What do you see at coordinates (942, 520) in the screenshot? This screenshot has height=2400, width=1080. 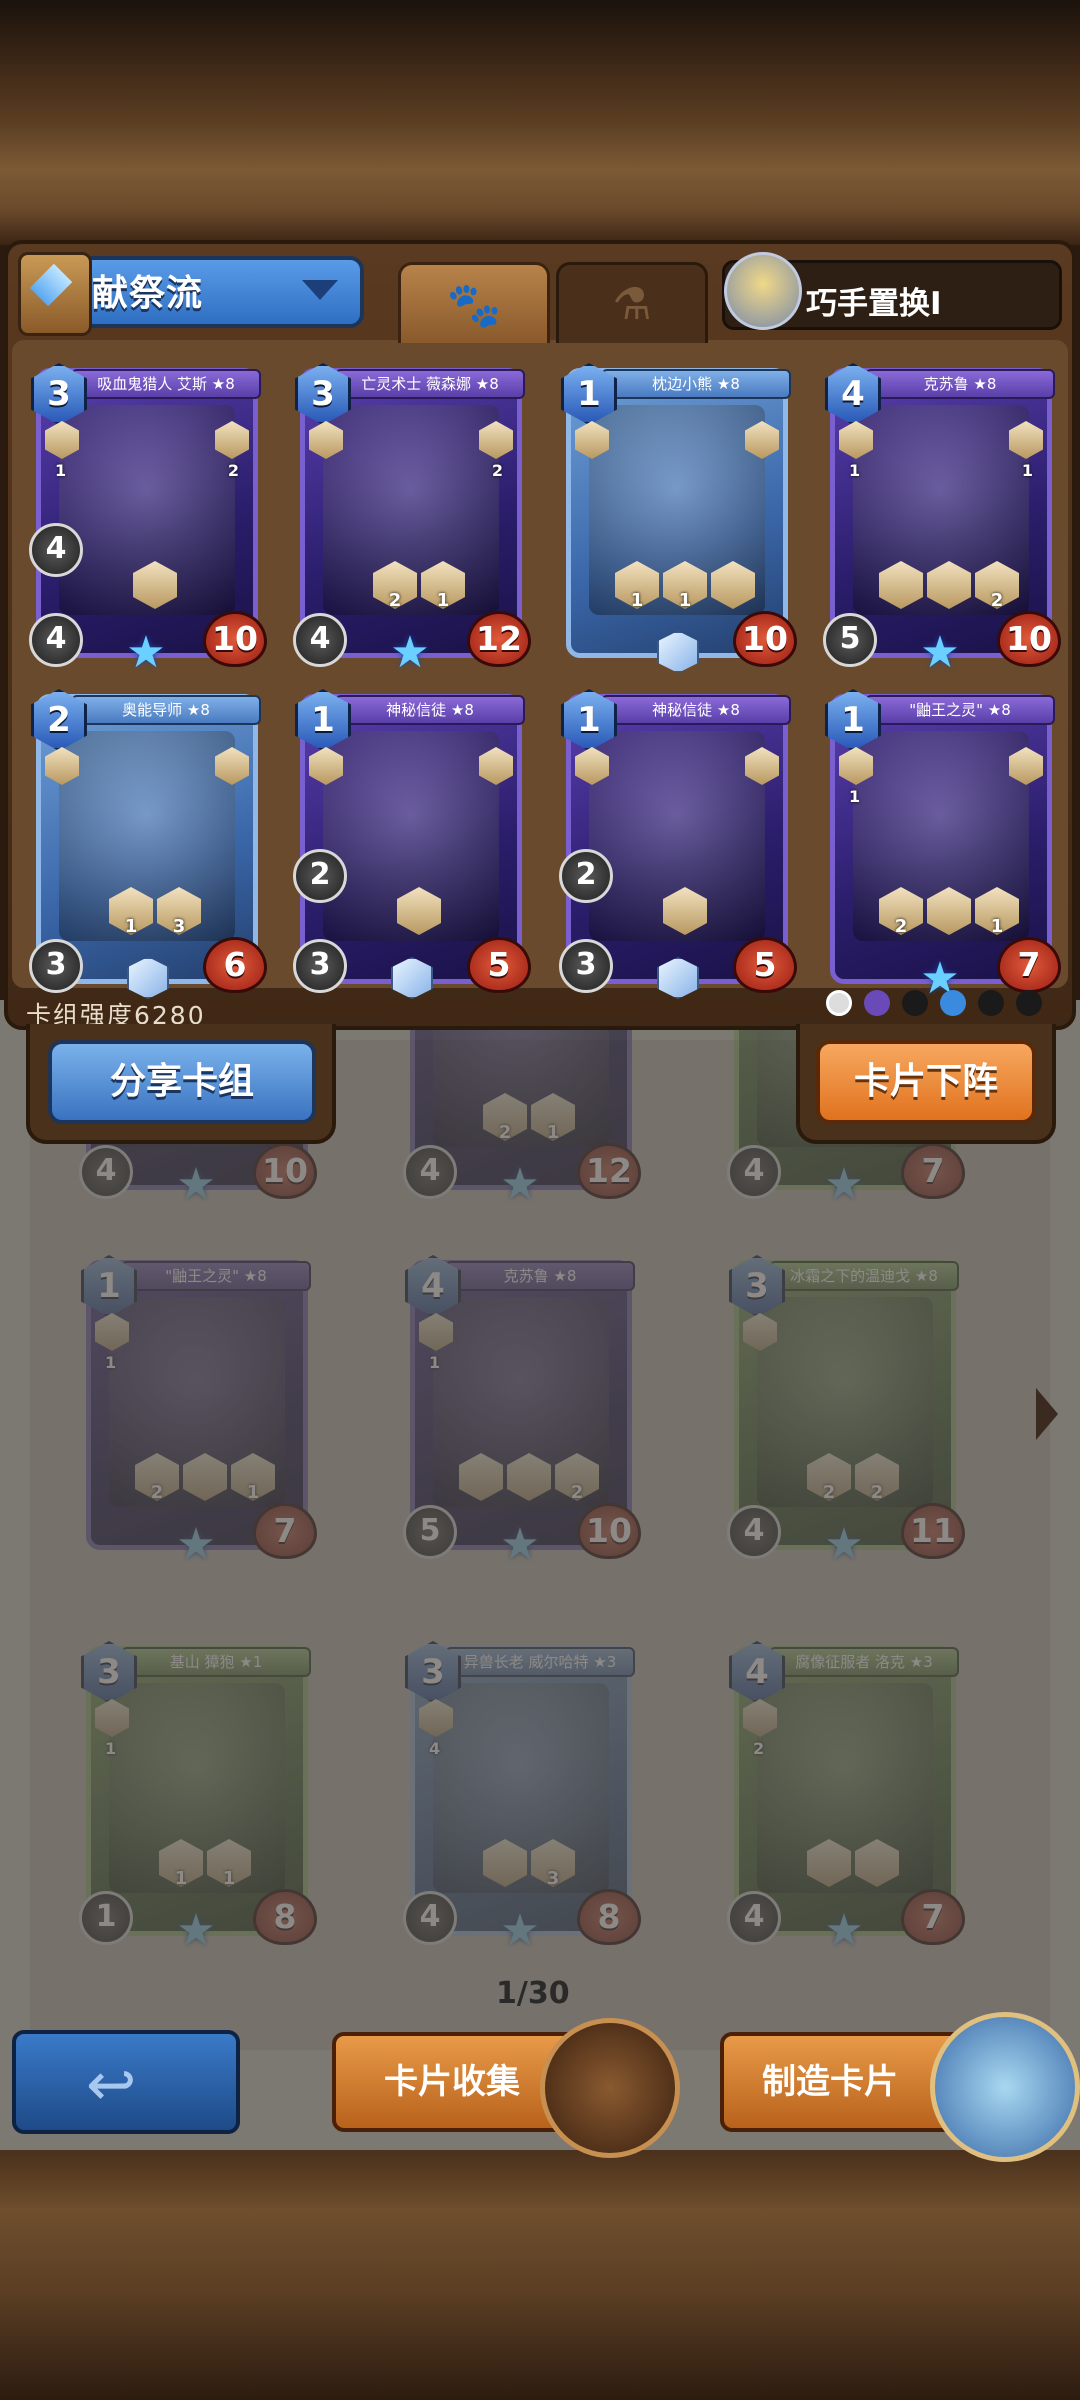 I see `card: 克苏鲁 ★8 4 1 1 2 5 10 ★` at bounding box center [942, 520].